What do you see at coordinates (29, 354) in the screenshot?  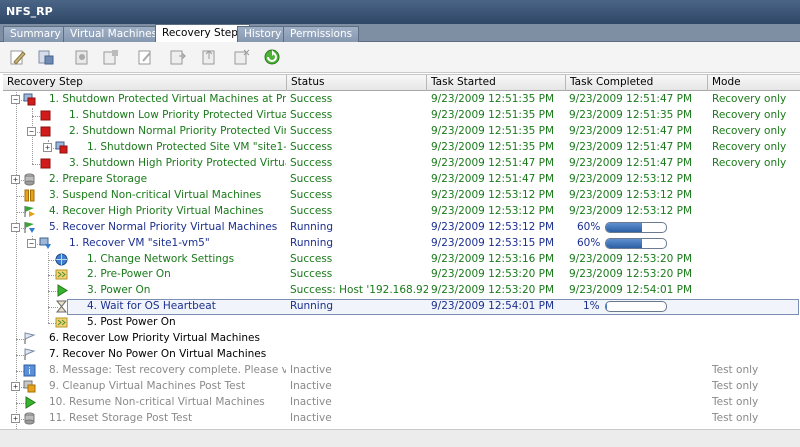 I see `flag-pending-icon` at bounding box center [29, 354].